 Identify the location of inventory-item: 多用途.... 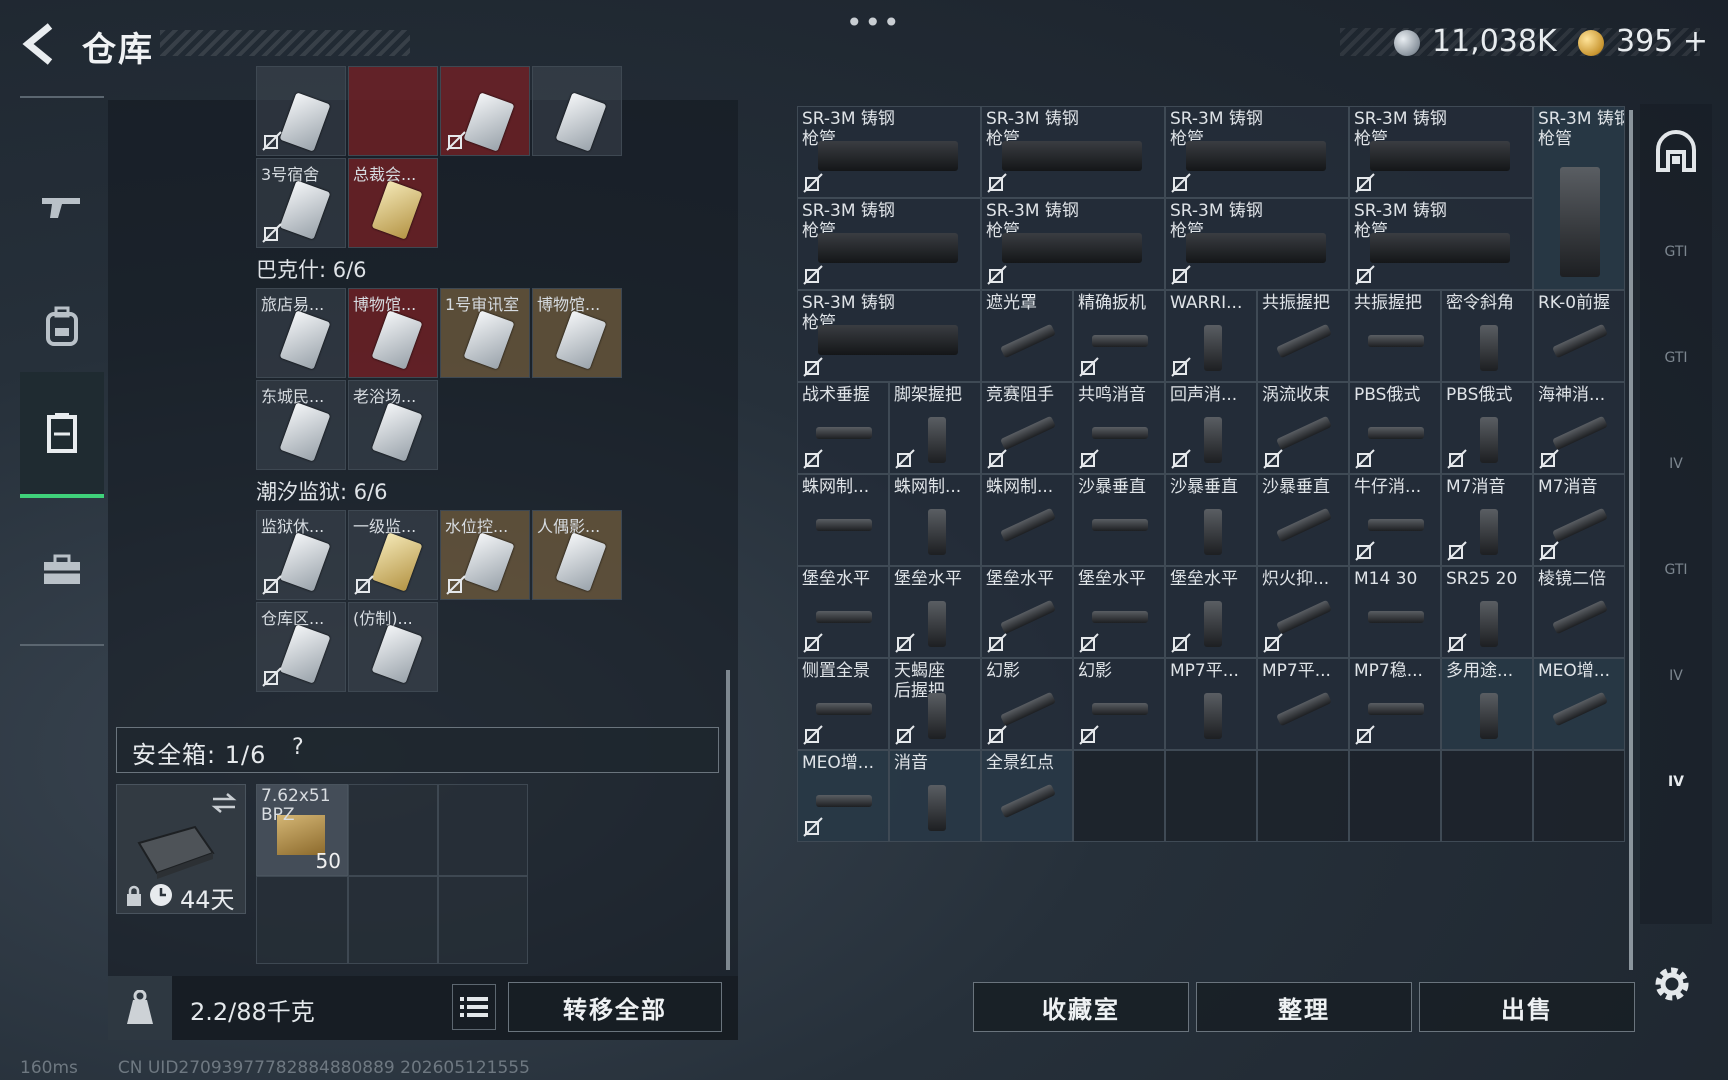
(1487, 704).